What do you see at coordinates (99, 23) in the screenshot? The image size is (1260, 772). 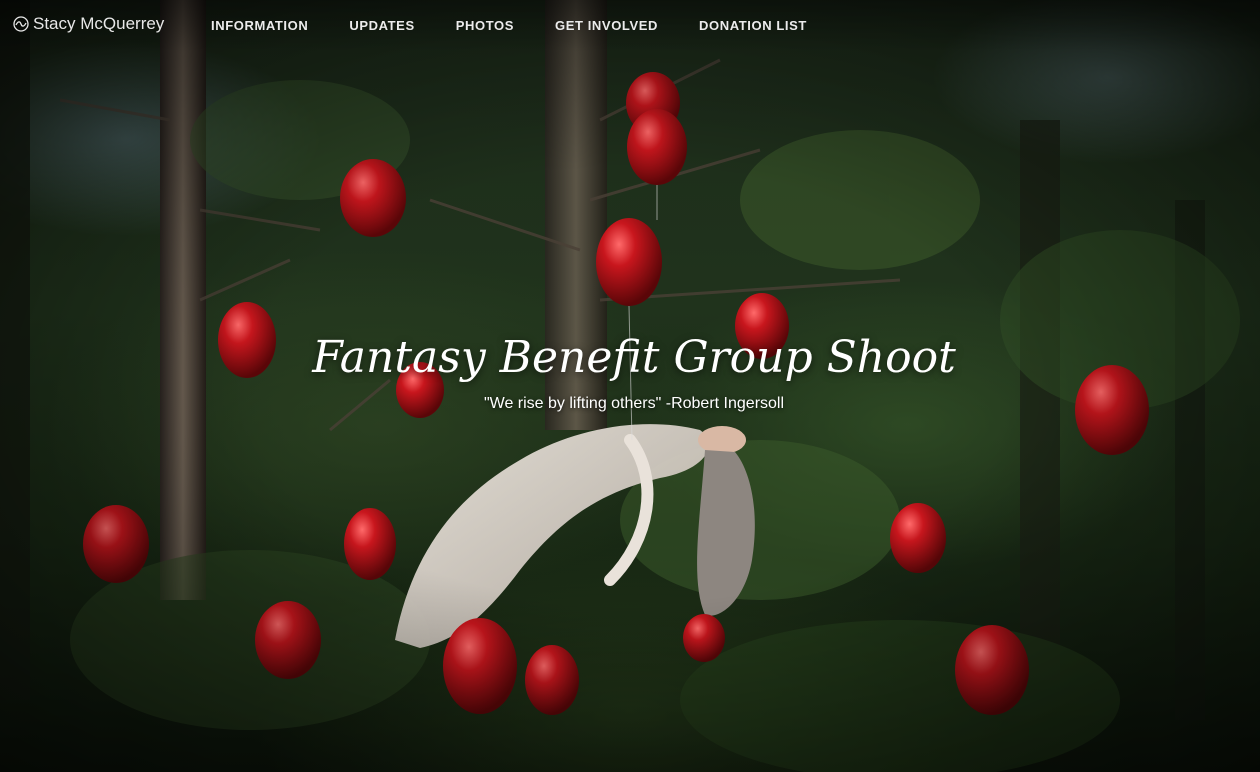 I see `site-logo-text: Stacy McQuerrey` at bounding box center [99, 23].